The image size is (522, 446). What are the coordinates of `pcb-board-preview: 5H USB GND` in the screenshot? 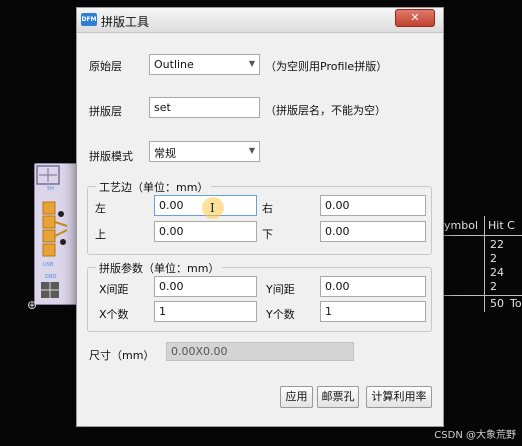 It's located at (56, 234).